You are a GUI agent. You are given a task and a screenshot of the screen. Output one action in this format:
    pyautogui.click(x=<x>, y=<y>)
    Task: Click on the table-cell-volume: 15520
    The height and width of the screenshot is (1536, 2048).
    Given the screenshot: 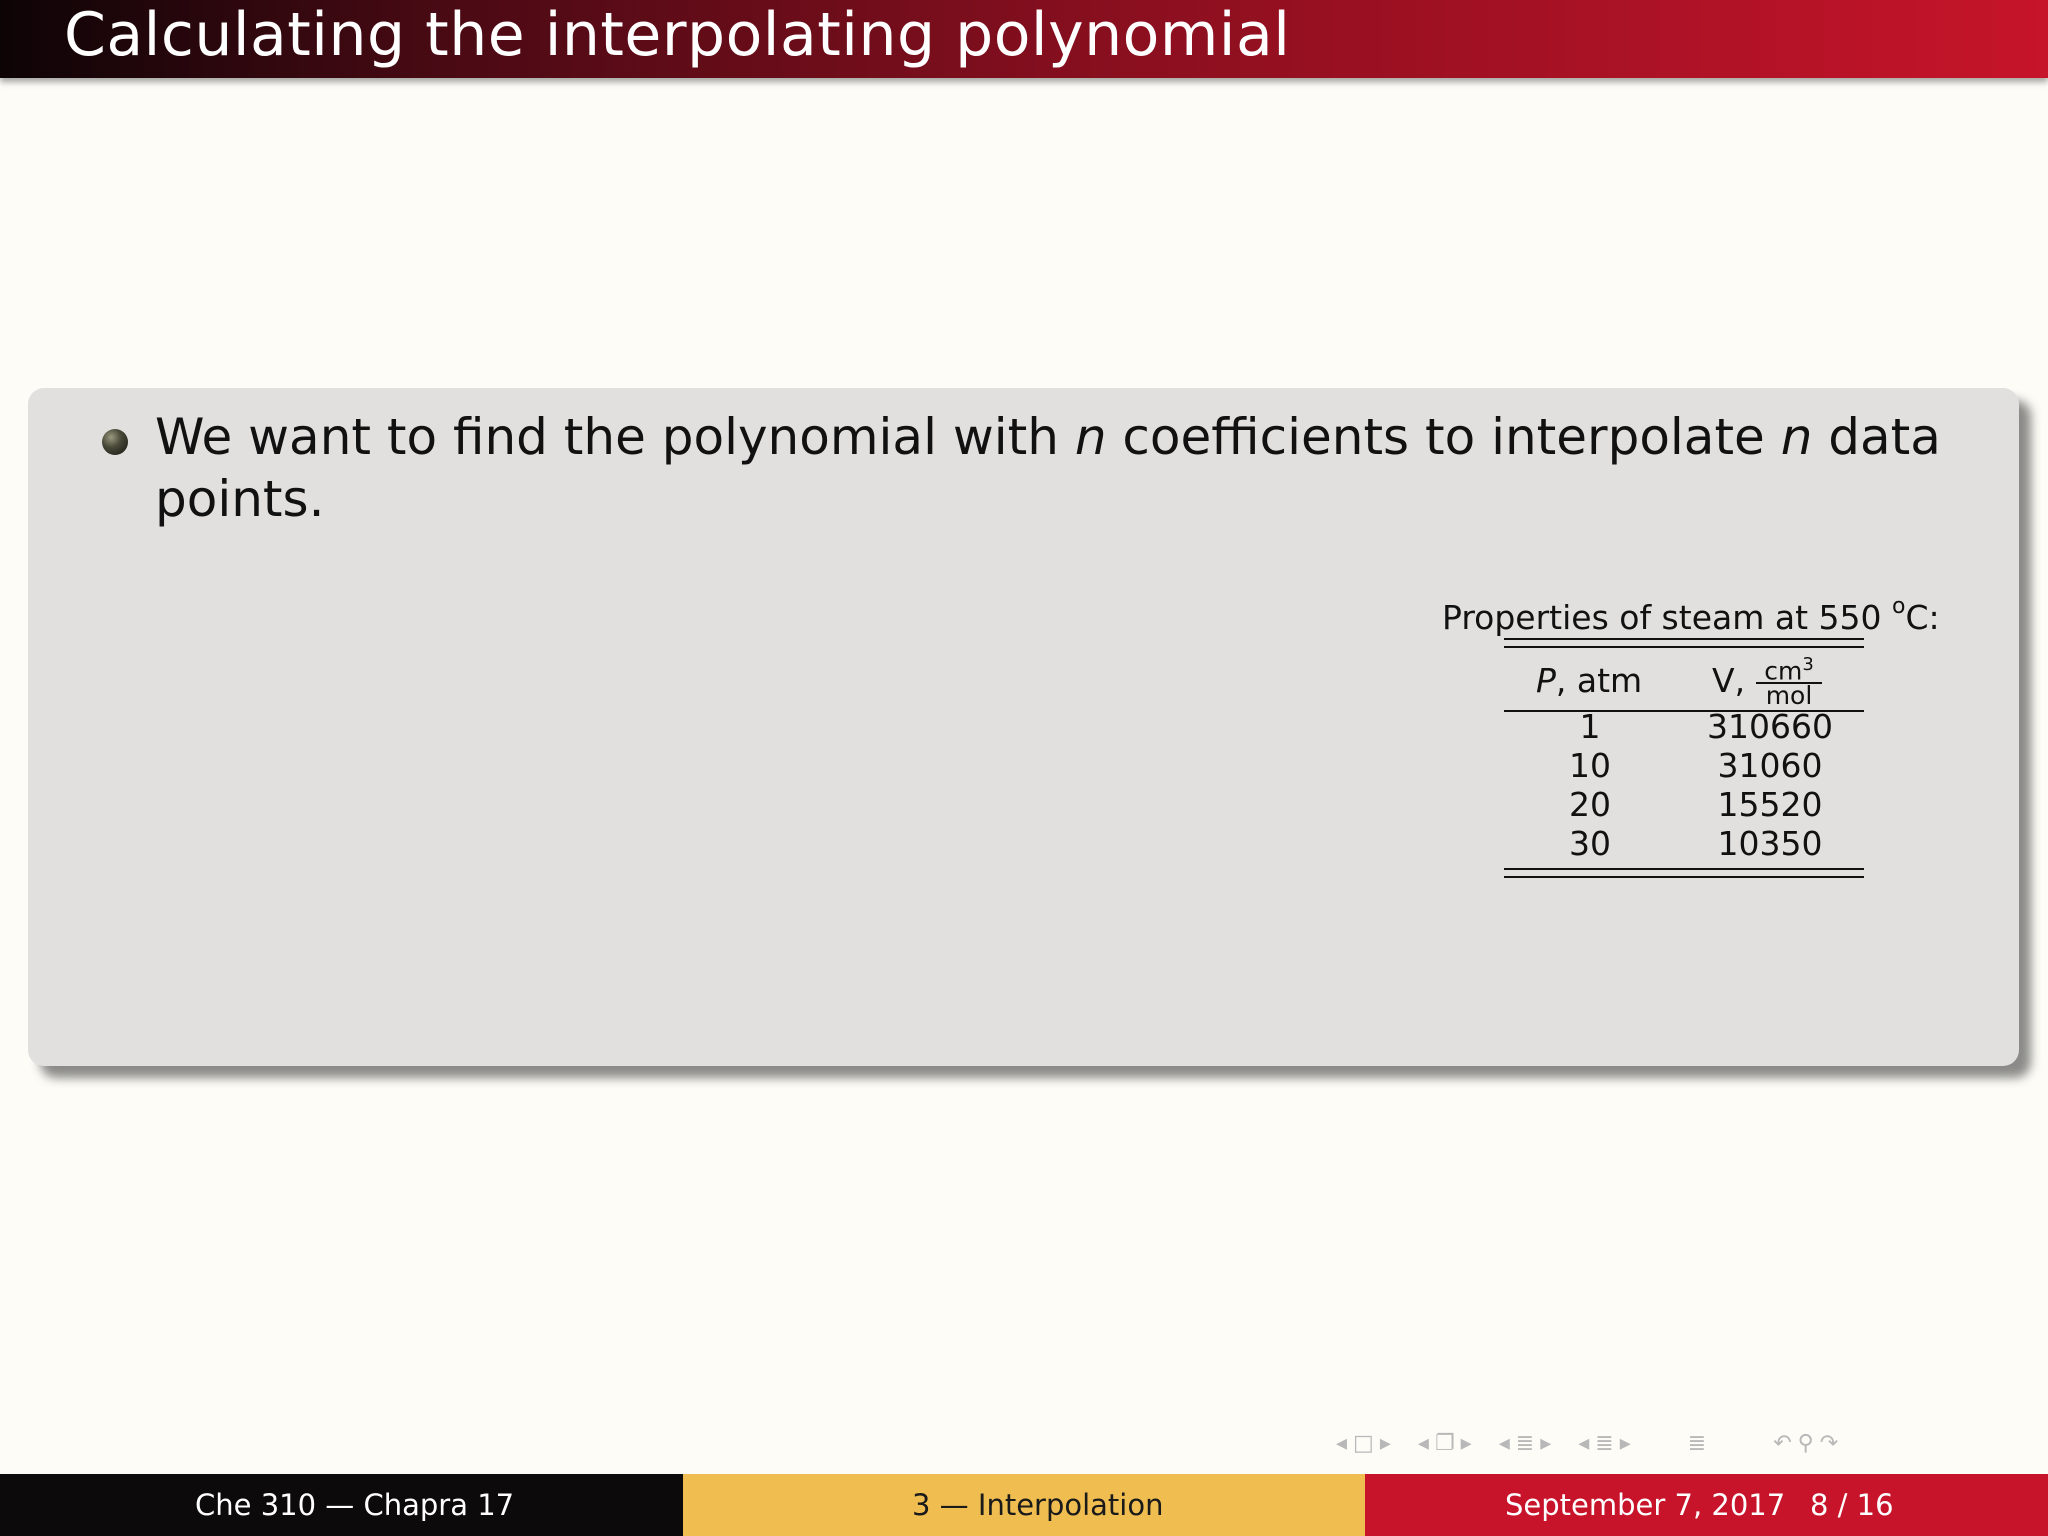 What is the action you would take?
    pyautogui.click(x=1770, y=804)
    